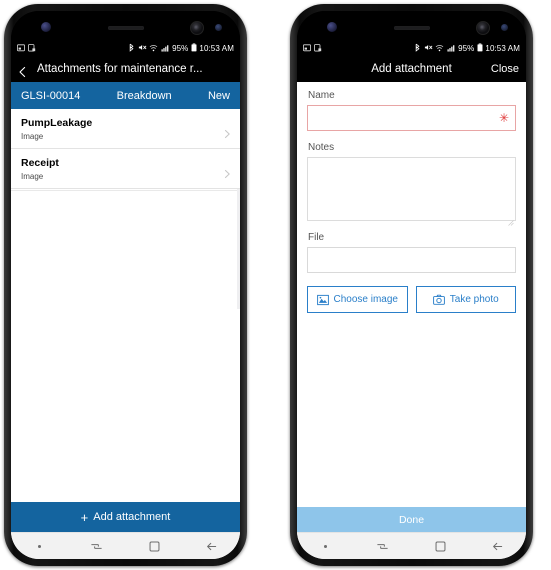  I want to click on phone-top-bezel-left, so click(125, 26).